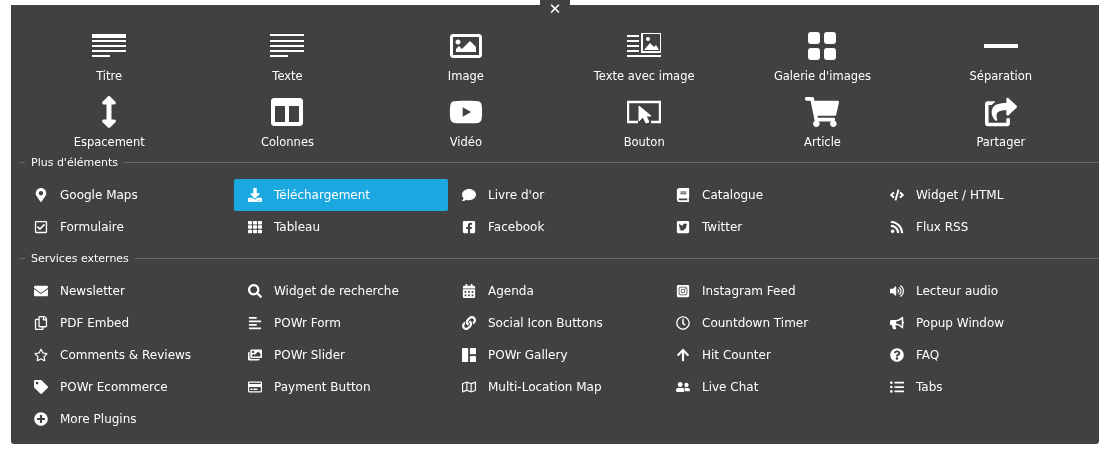 Image resolution: width=1115 pixels, height=456 pixels. What do you see at coordinates (341, 227) in the screenshot?
I see `plugin-item: Tableau` at bounding box center [341, 227].